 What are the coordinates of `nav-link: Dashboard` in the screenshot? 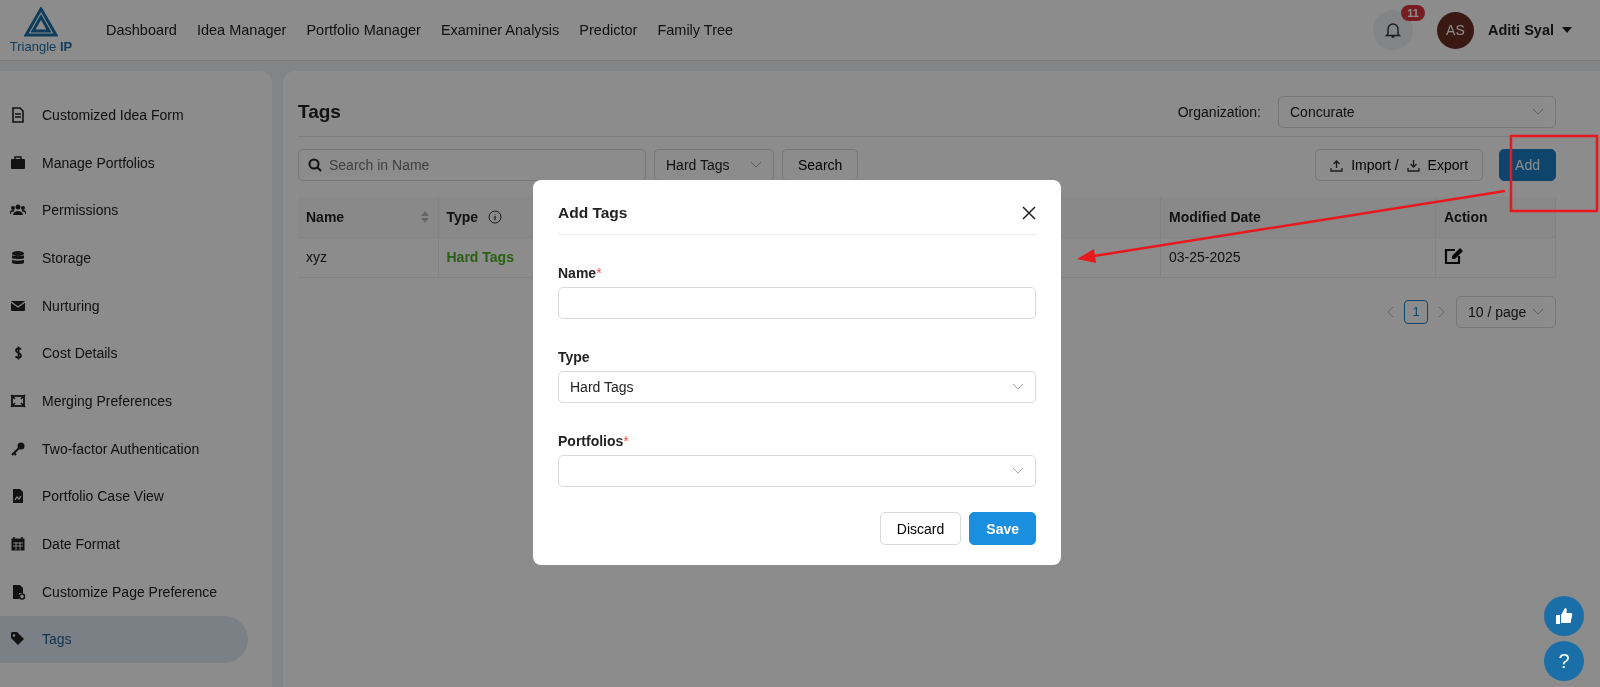 It's located at (141, 30).